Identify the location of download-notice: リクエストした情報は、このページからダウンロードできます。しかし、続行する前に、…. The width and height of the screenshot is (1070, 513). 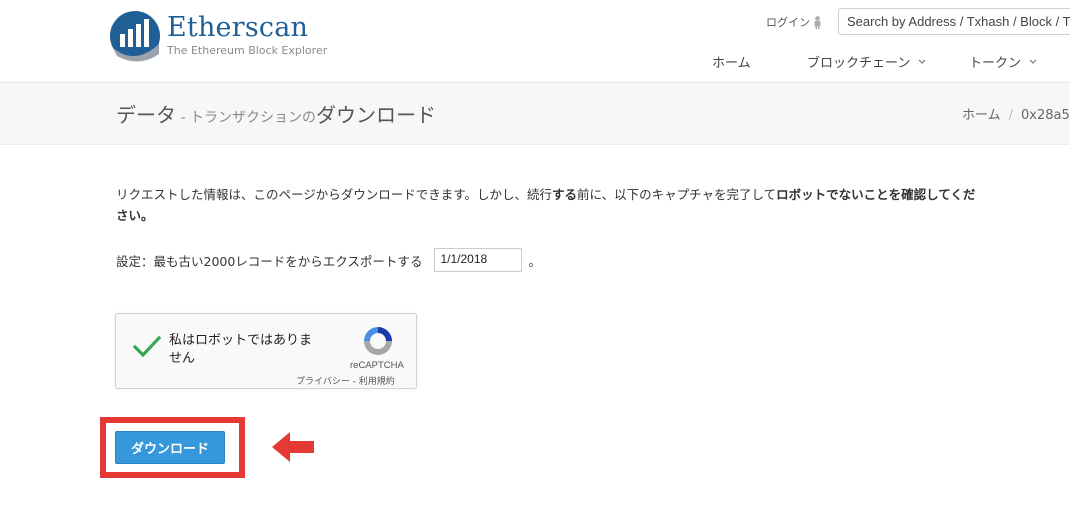
(546, 205).